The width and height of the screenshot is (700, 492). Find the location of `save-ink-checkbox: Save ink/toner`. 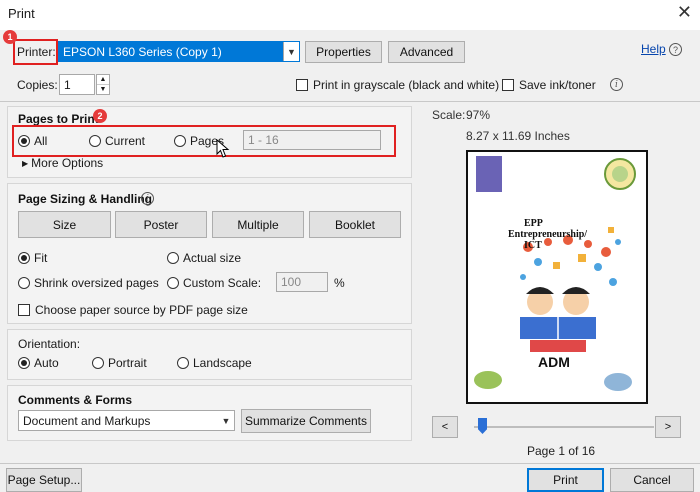

save-ink-checkbox: Save ink/toner is located at coordinates (549, 85).